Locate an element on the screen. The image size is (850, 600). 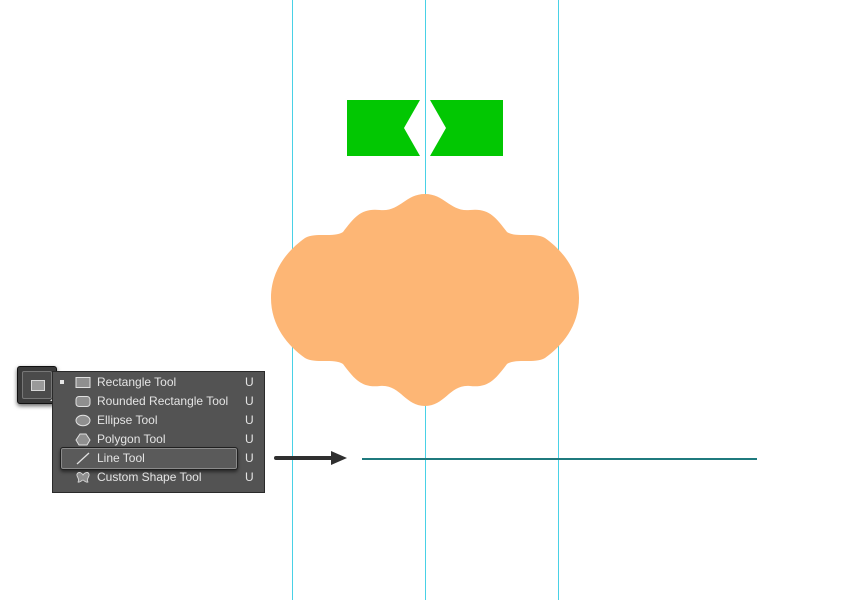
line-icon is located at coordinates (83, 458).